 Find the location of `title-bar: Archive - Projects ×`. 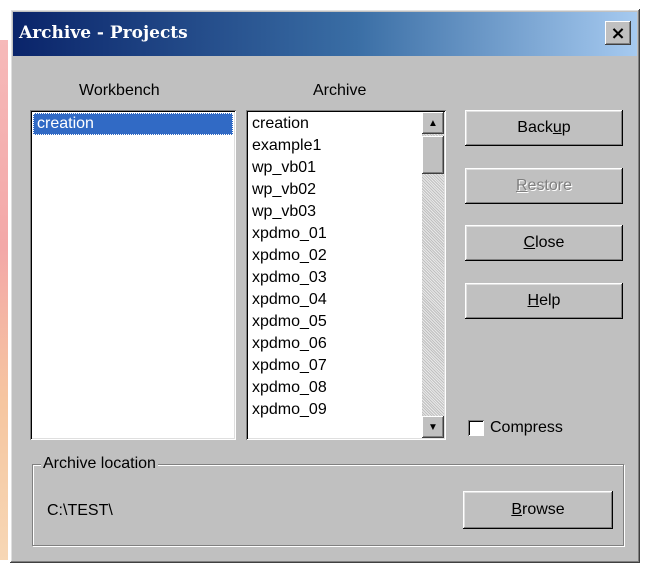

title-bar: Archive - Projects × is located at coordinates (325, 34).